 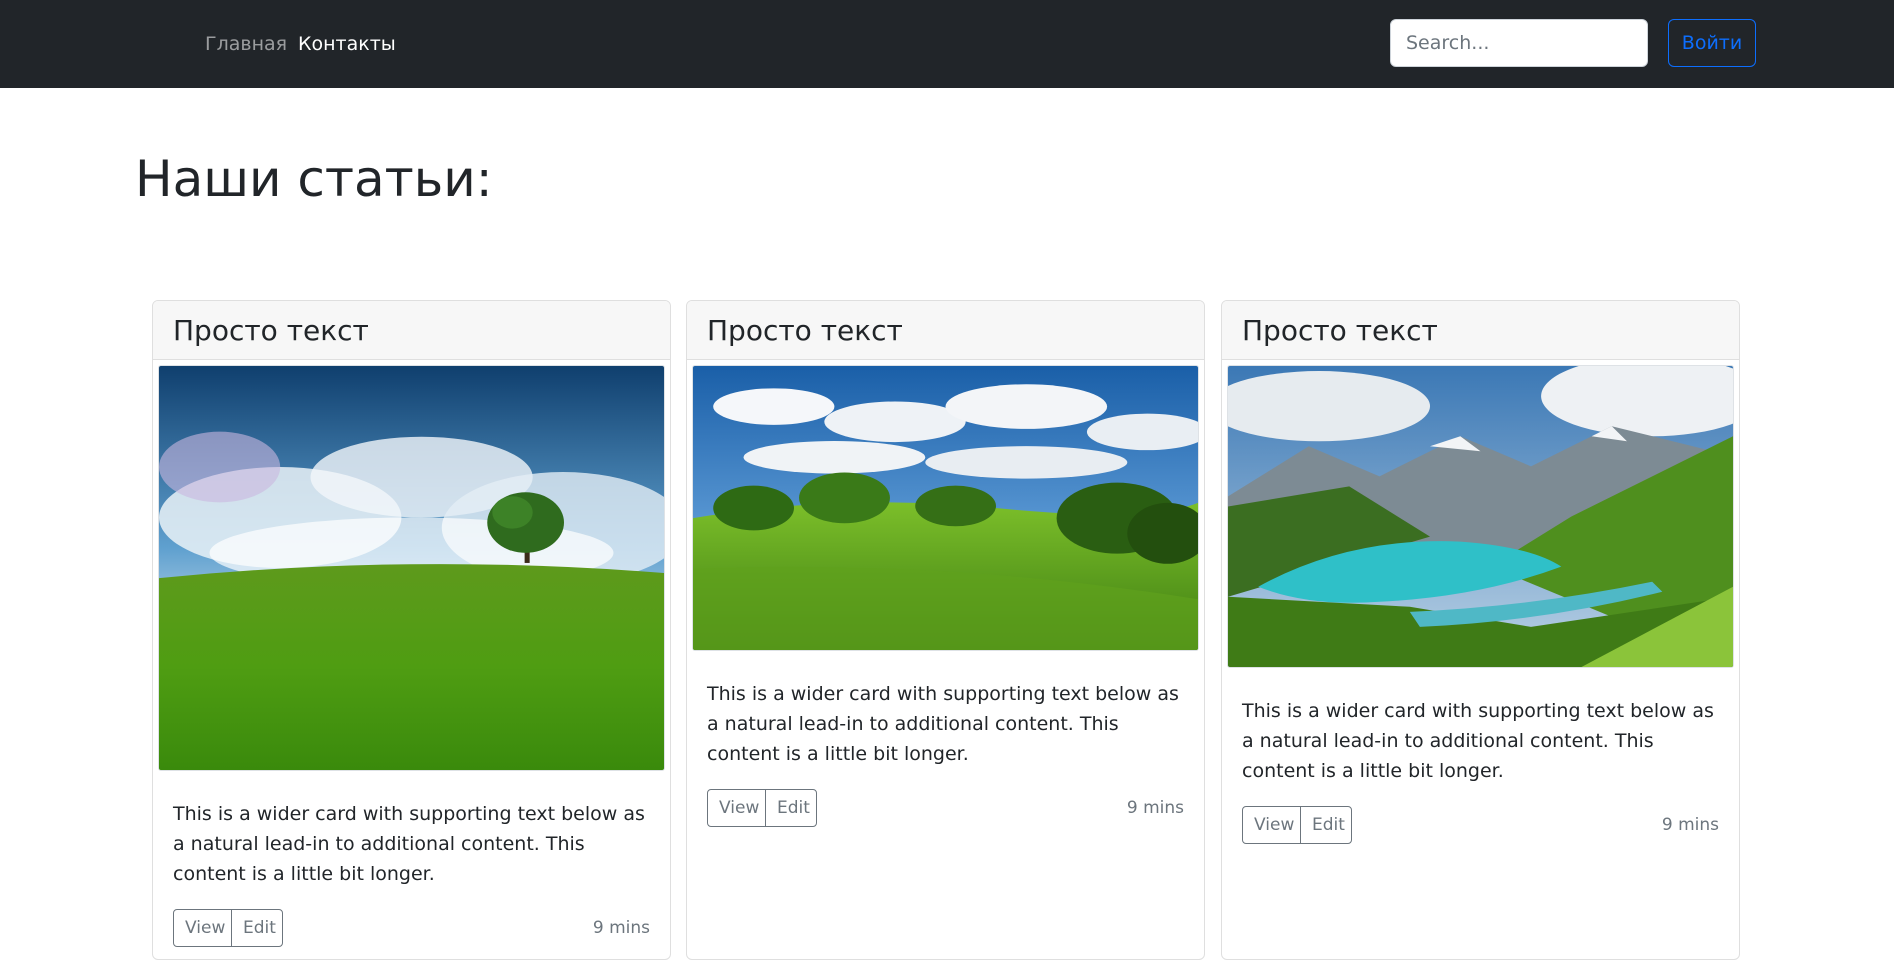 I want to click on nav-link-home: Главная, so click(x=246, y=44).